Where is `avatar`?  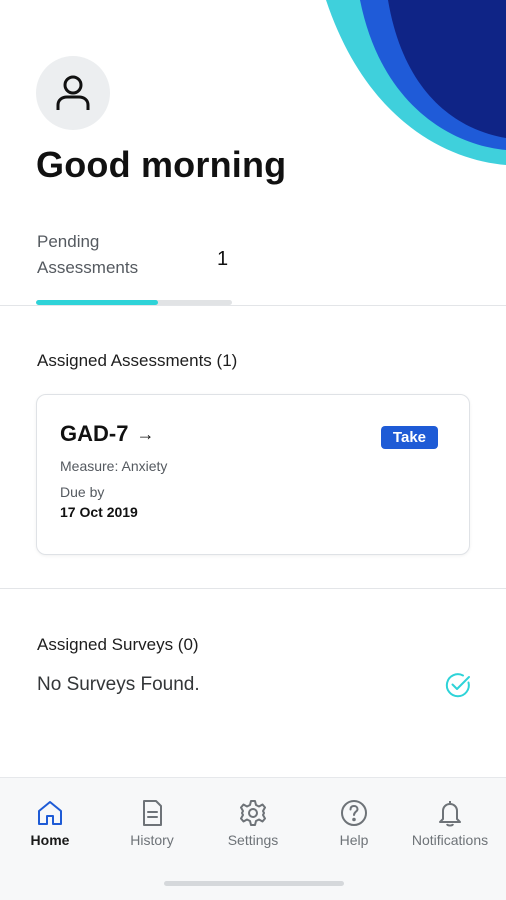
avatar is located at coordinates (73, 93).